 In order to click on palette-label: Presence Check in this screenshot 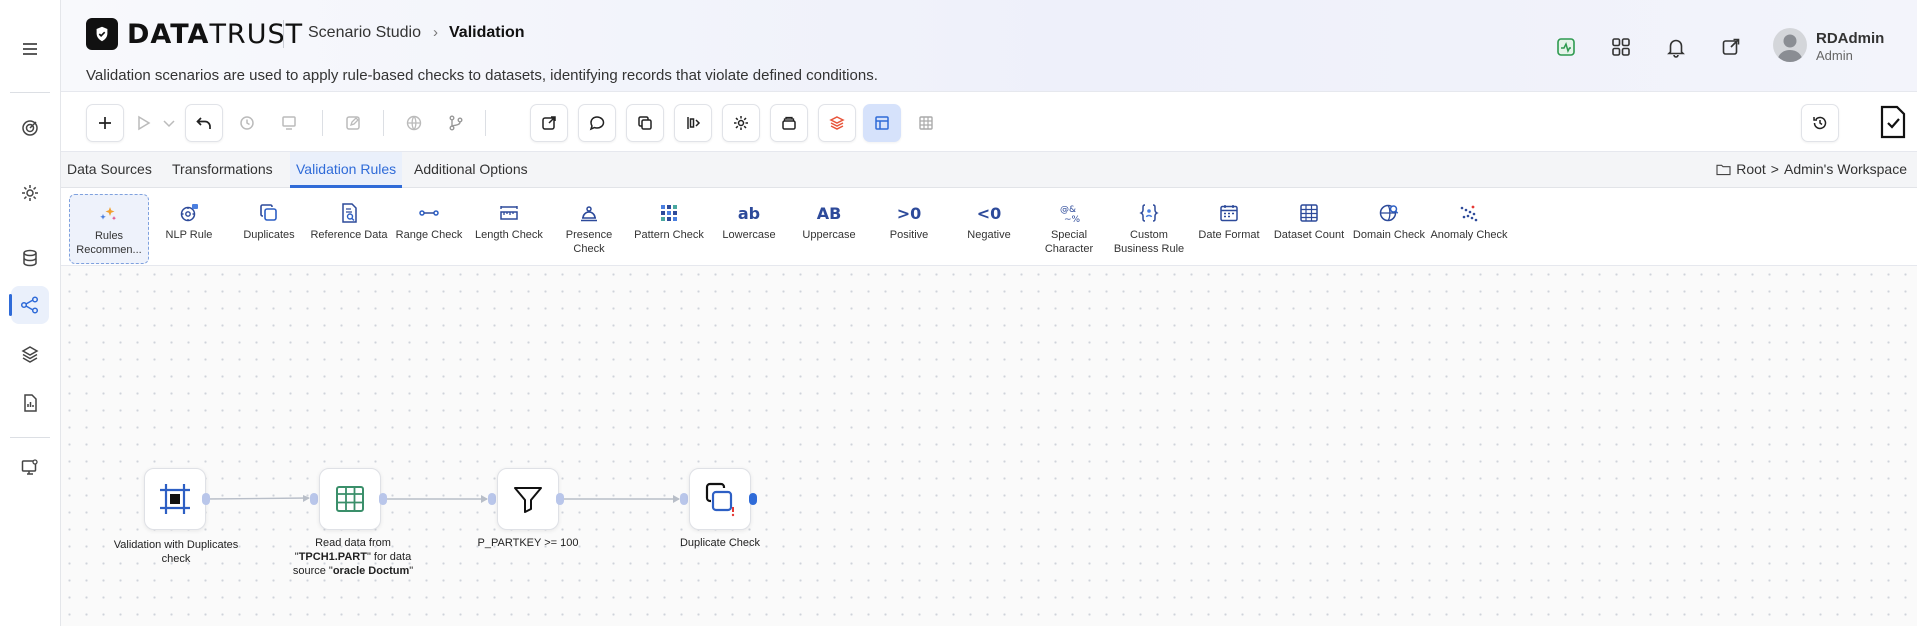, I will do `click(589, 242)`.